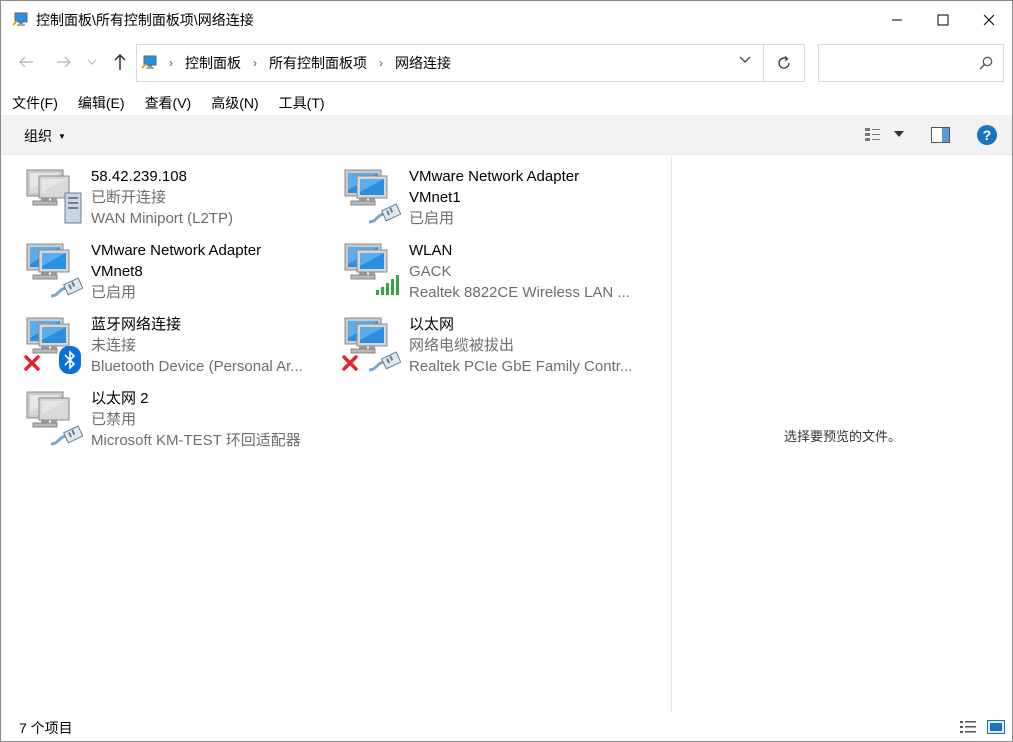  I want to click on close-icon, so click(989, 20).